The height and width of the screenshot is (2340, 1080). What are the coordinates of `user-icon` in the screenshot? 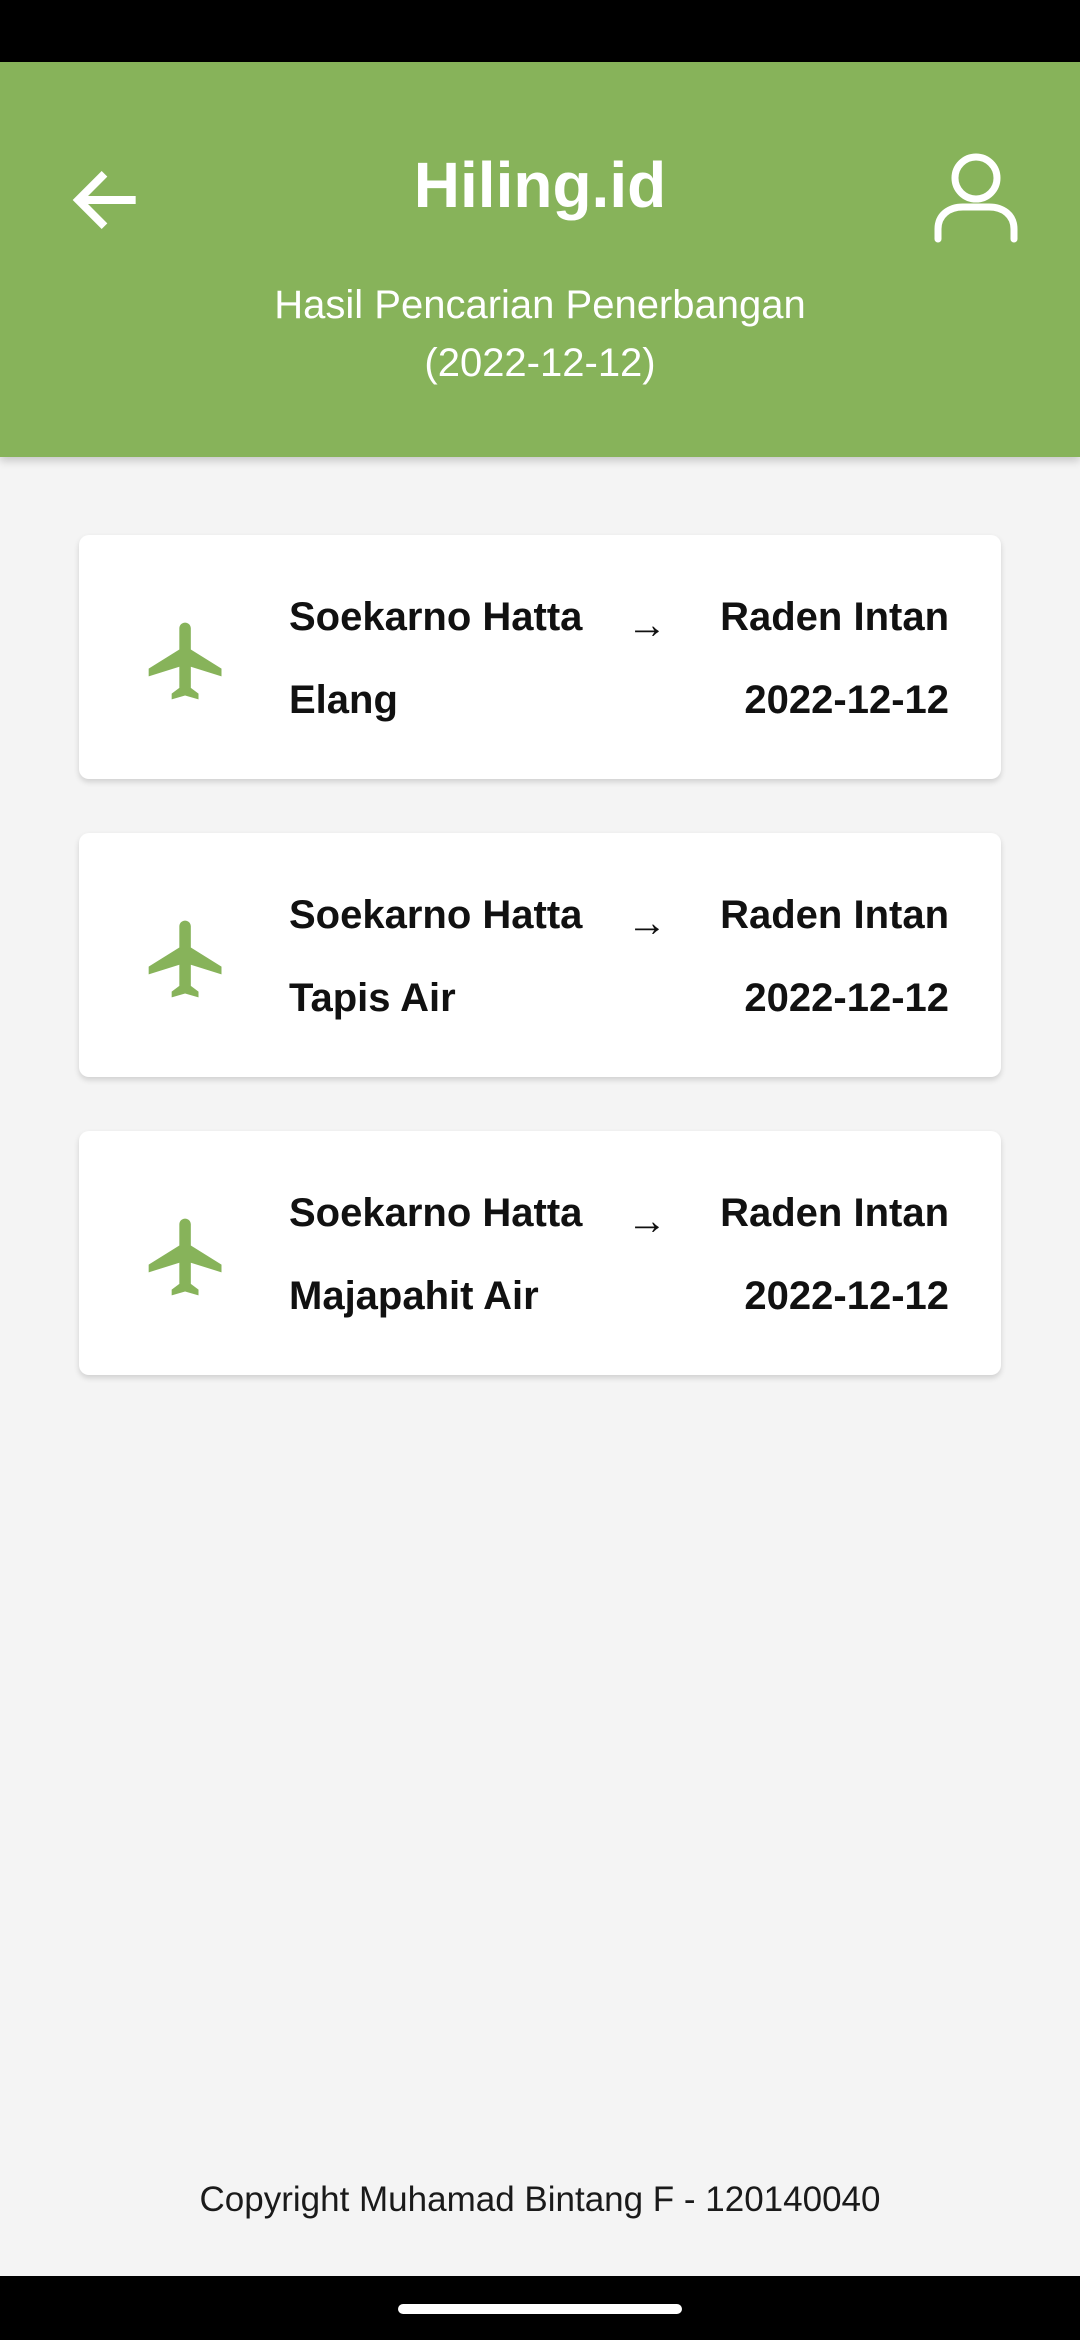 It's located at (976, 198).